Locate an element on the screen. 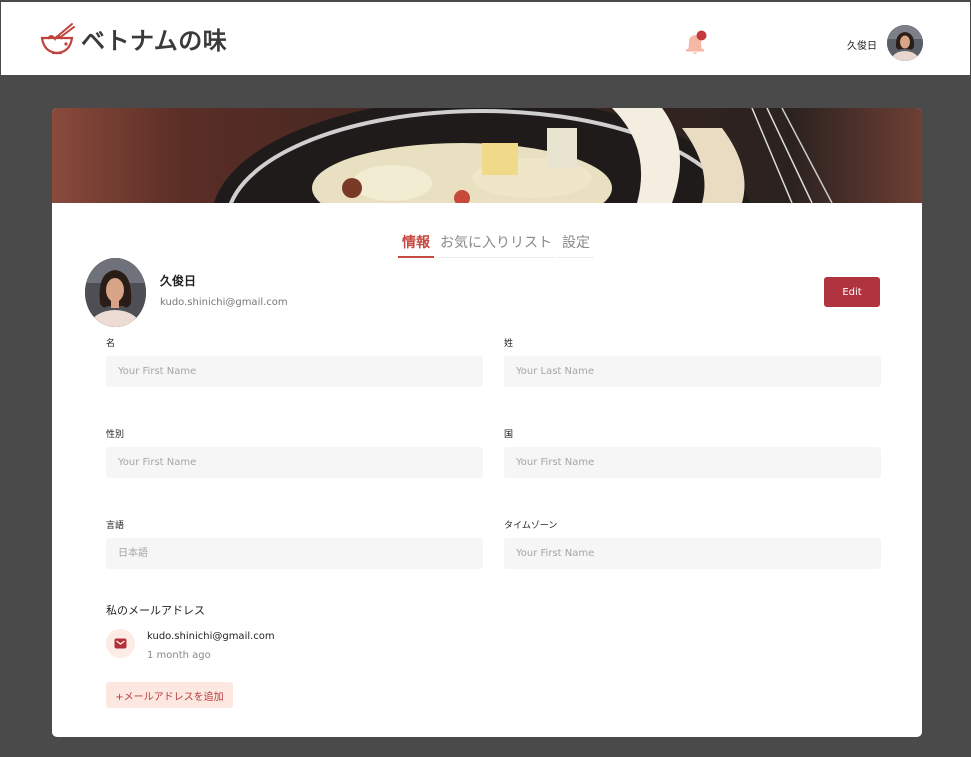 This screenshot has width=971, height=757. tab-favorites: お気に入りリスト is located at coordinates (496, 245).